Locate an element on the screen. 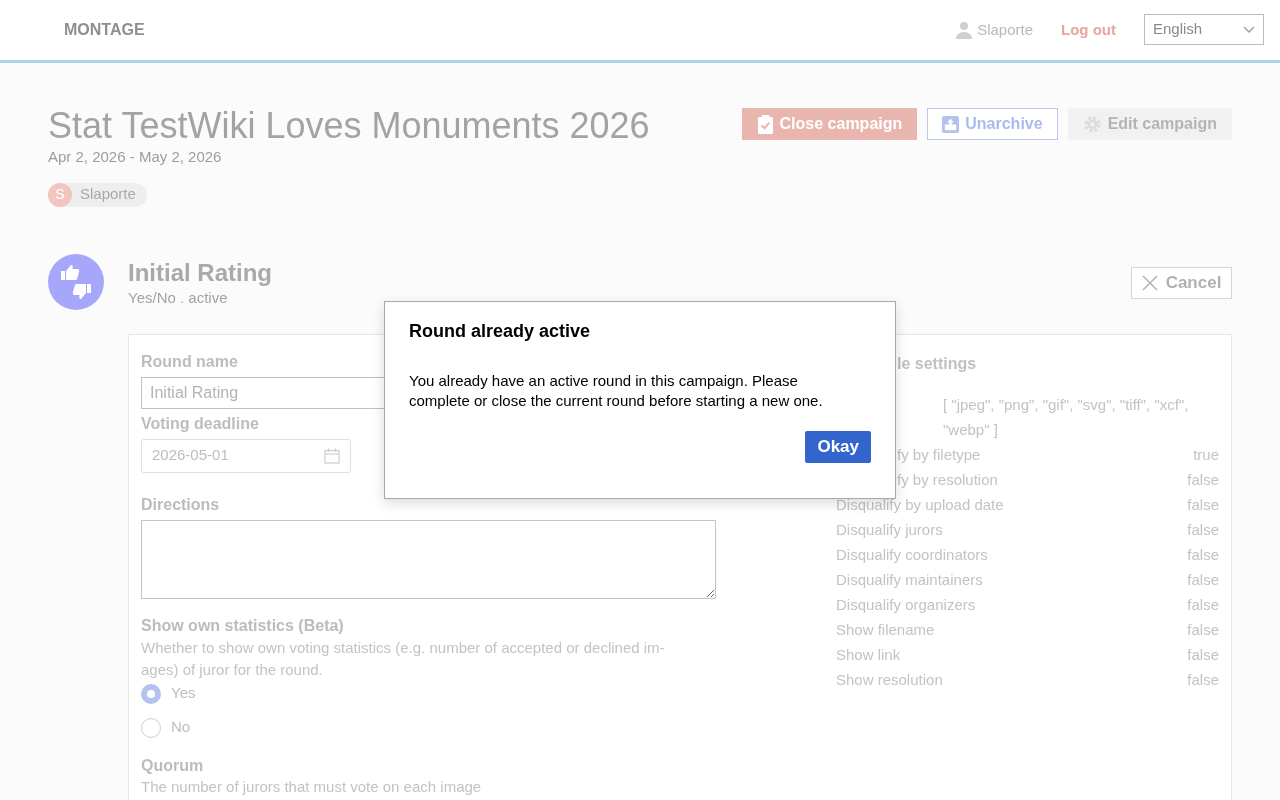 This screenshot has height=800, width=1280. field-label: Show own statistics (Beta) is located at coordinates (243, 625).